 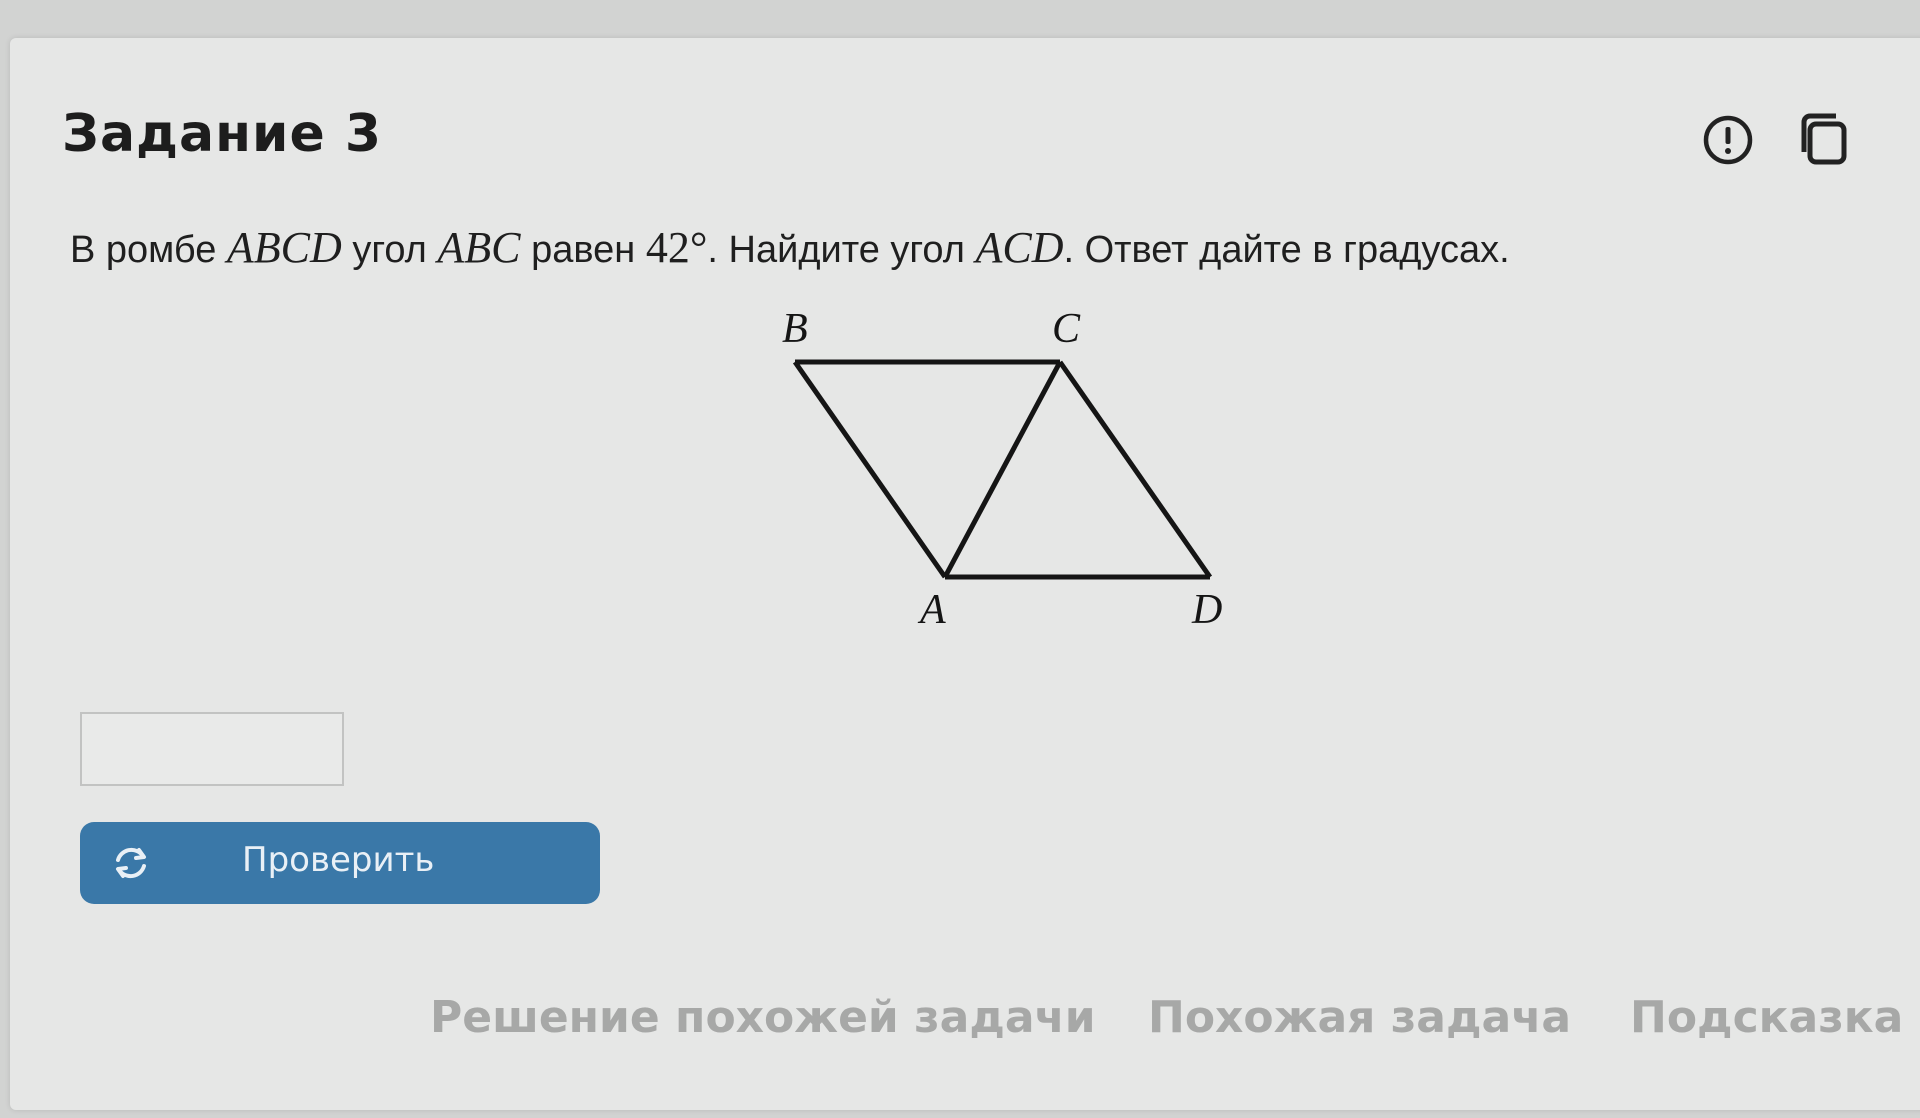 What do you see at coordinates (479, 247) in the screenshot?
I see `given-angle-name: ABC` at bounding box center [479, 247].